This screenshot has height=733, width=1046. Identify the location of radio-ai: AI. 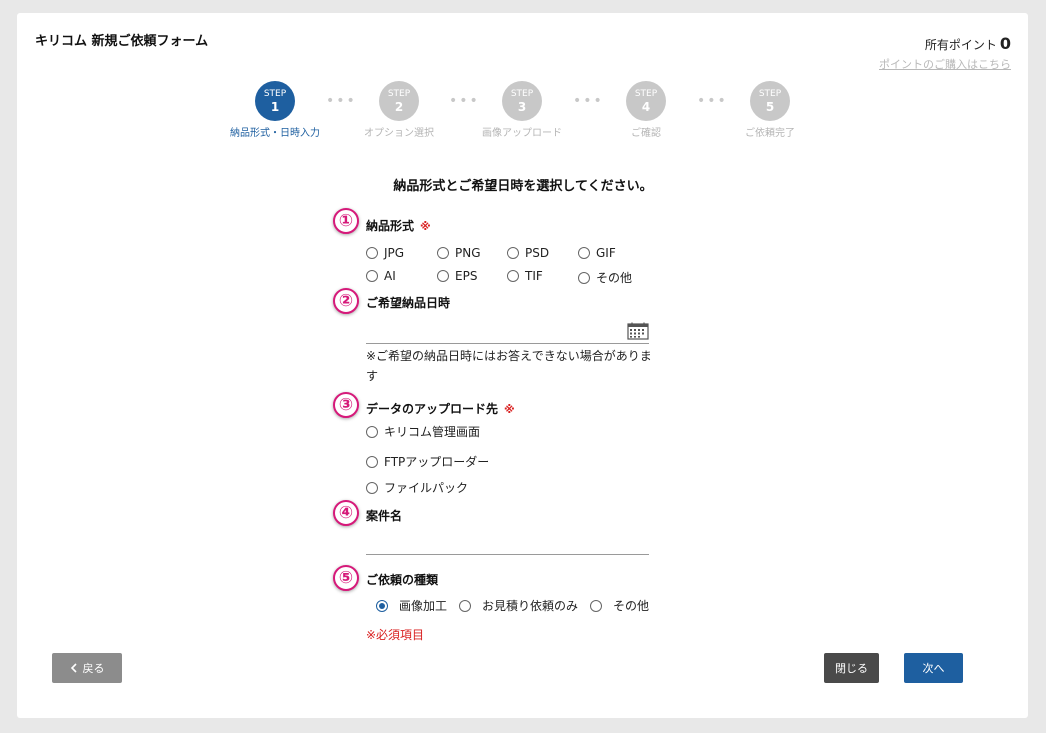
(381, 276).